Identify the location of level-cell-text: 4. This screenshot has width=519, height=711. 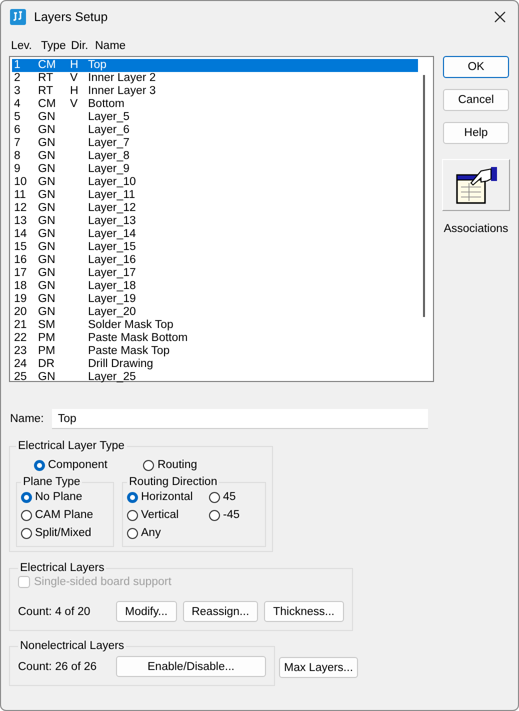
(18, 104).